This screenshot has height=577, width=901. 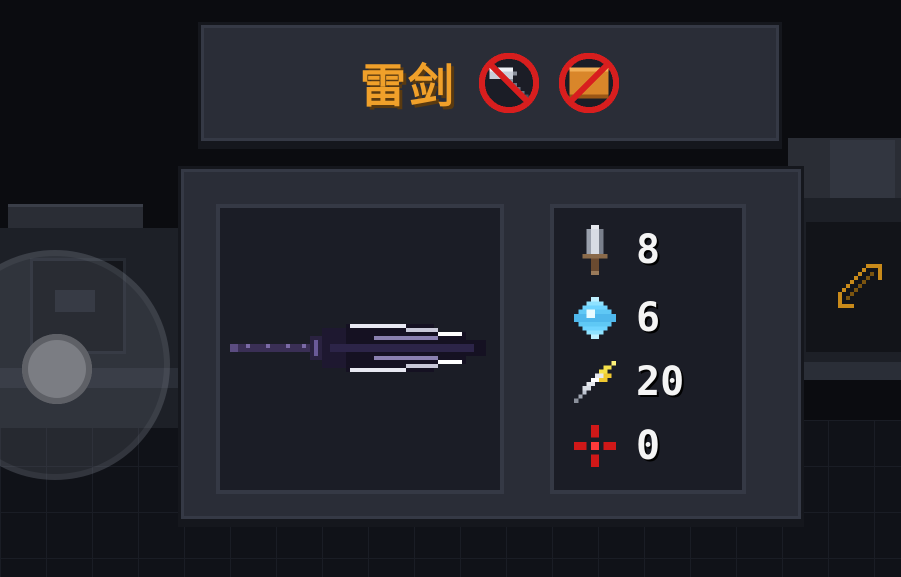 I want to click on background-machine-right-band, so click(x=850, y=371).